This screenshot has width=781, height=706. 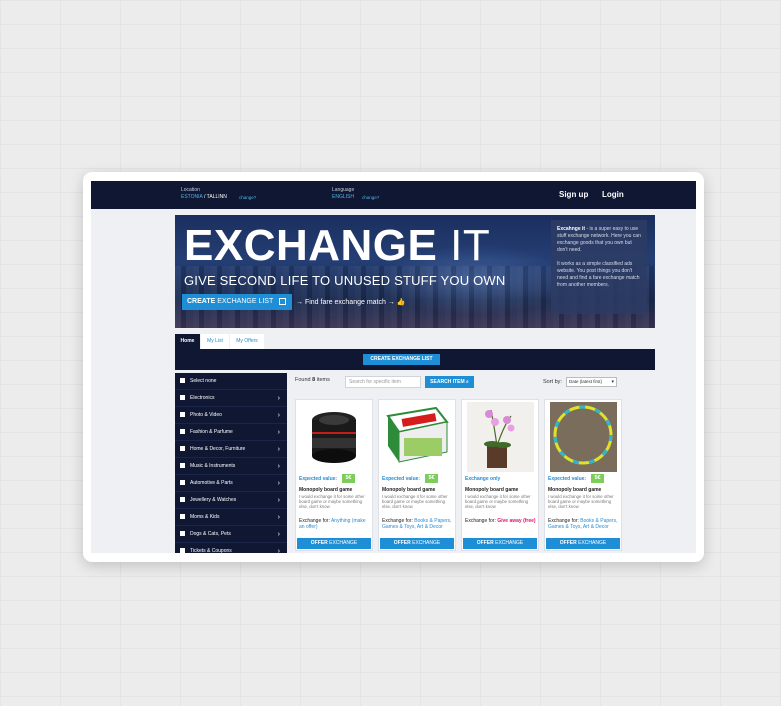 I want to click on category-label: Home & Decor, Furniture, so click(x=218, y=449).